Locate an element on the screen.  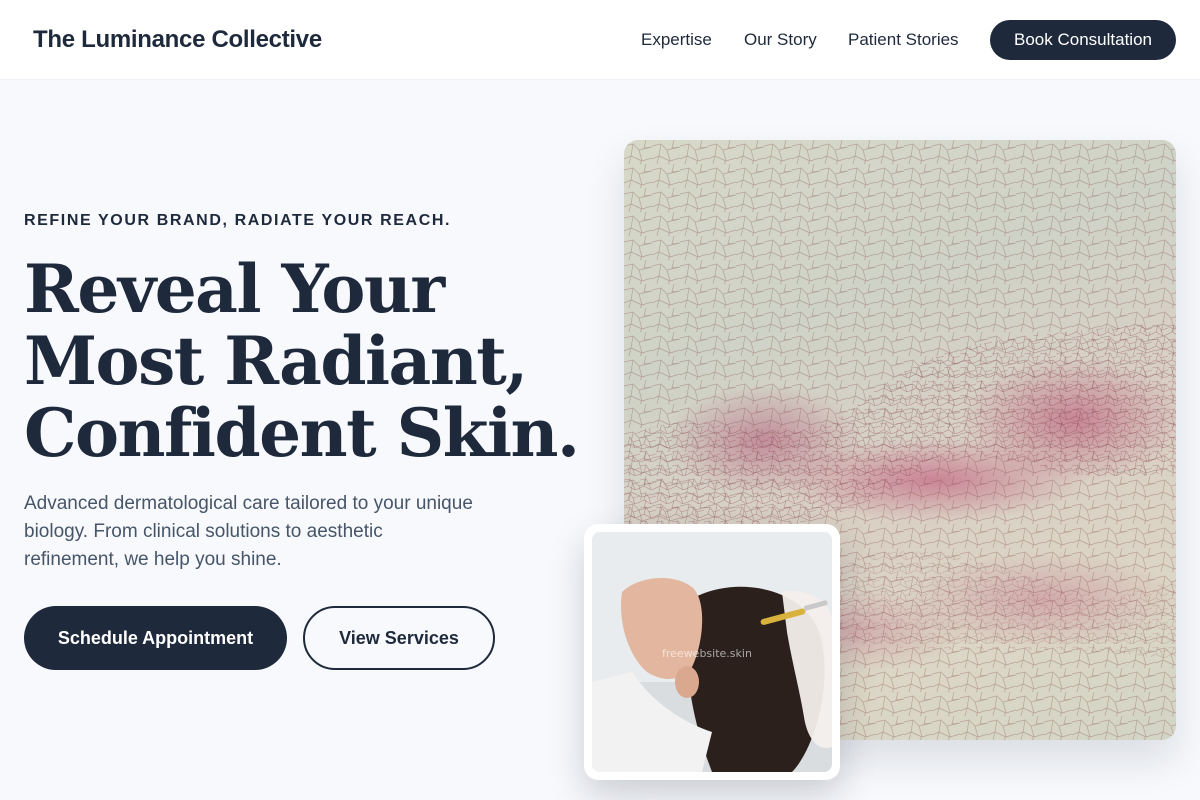
brand-logo: The Luminance Collective is located at coordinates (177, 40).